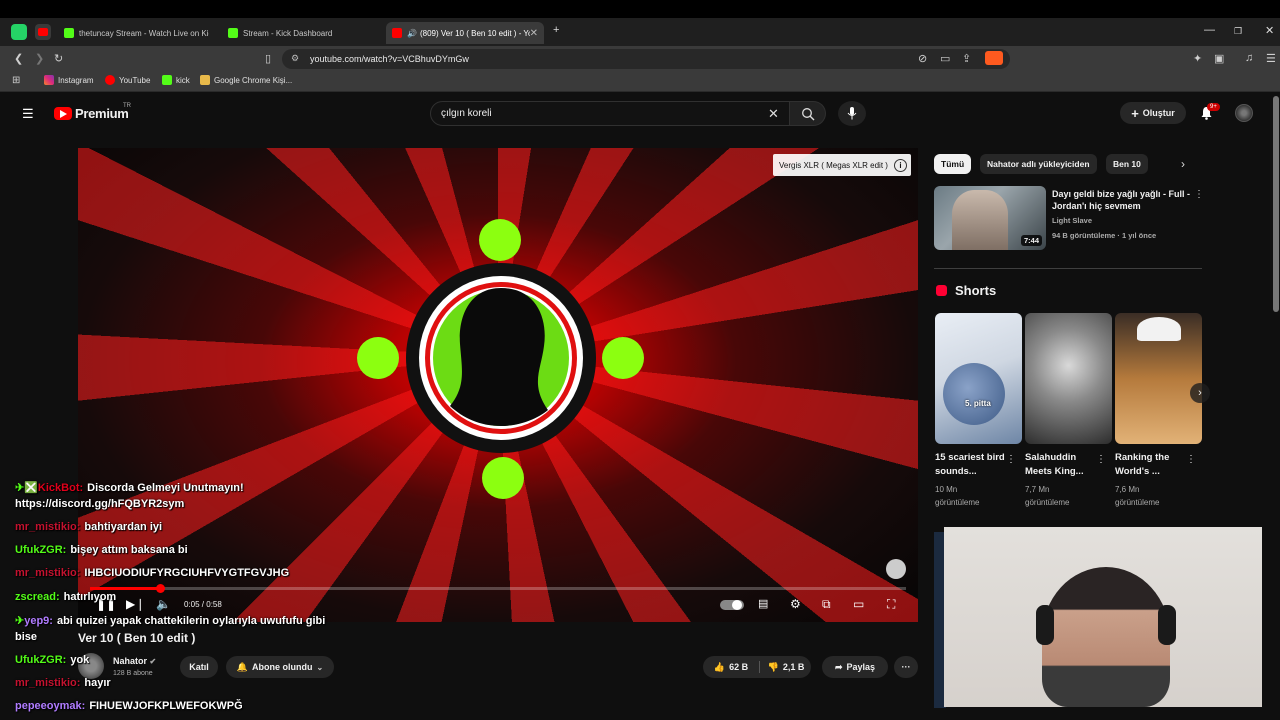 The width and height of the screenshot is (1280, 720). What do you see at coordinates (295, 58) in the screenshot?
I see `site-info-icon: ⚙` at bounding box center [295, 58].